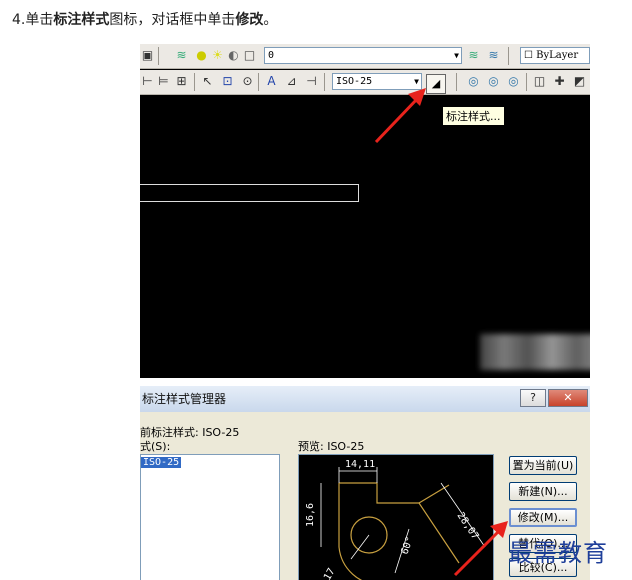 The width and height of the screenshot is (632, 580). Describe the element at coordinates (539, 81) in the screenshot. I see `box-icon: ◫` at that location.